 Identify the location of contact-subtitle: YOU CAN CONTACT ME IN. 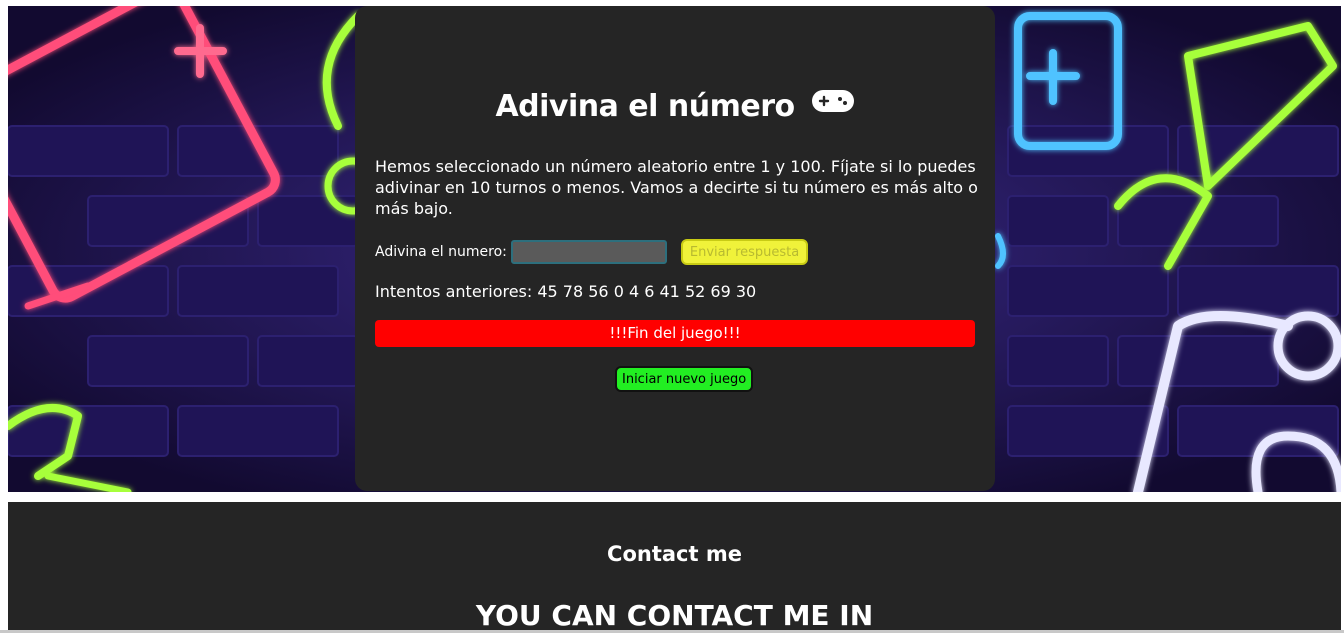
(674, 615).